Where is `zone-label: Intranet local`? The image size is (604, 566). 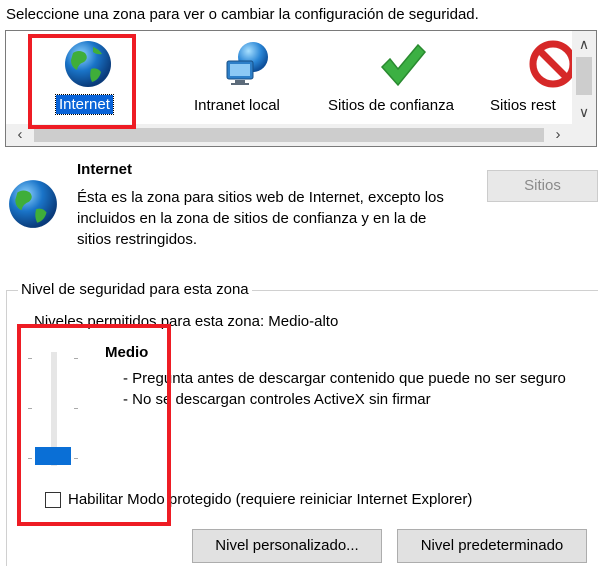 zone-label: Intranet local is located at coordinates (237, 105).